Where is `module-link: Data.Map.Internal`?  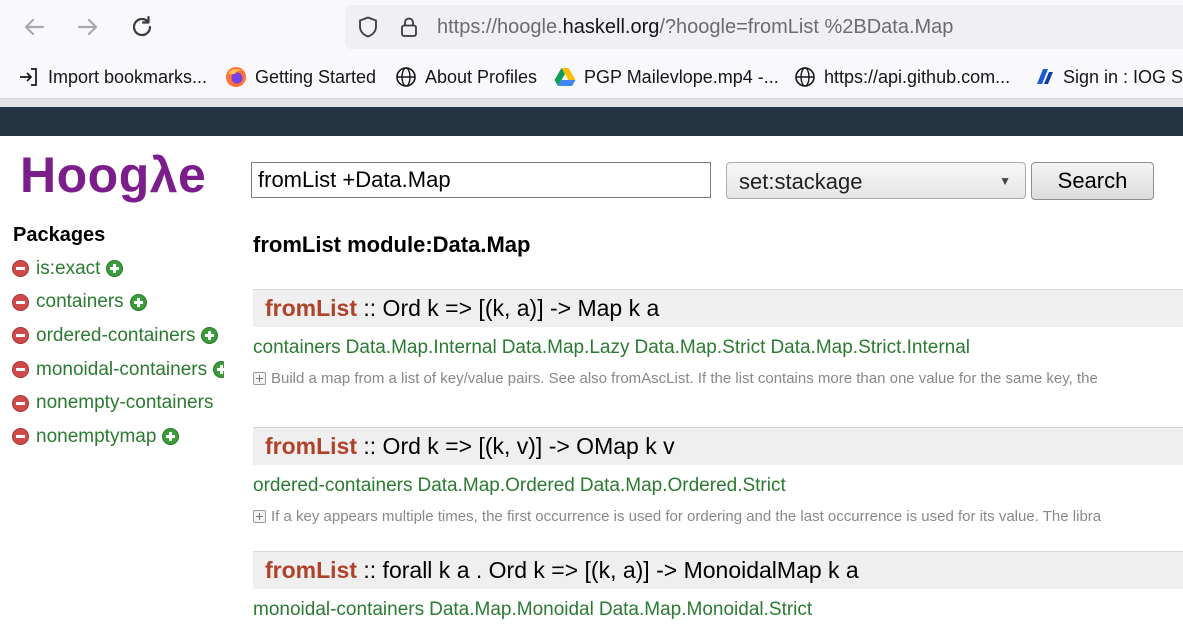
module-link: Data.Map.Internal is located at coordinates (421, 347).